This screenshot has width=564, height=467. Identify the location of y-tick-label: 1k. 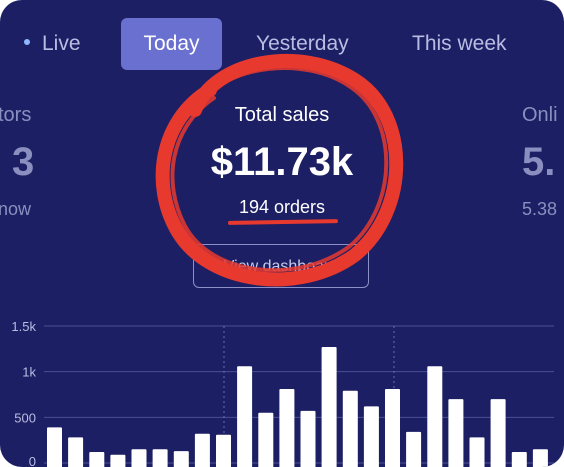
(29, 372).